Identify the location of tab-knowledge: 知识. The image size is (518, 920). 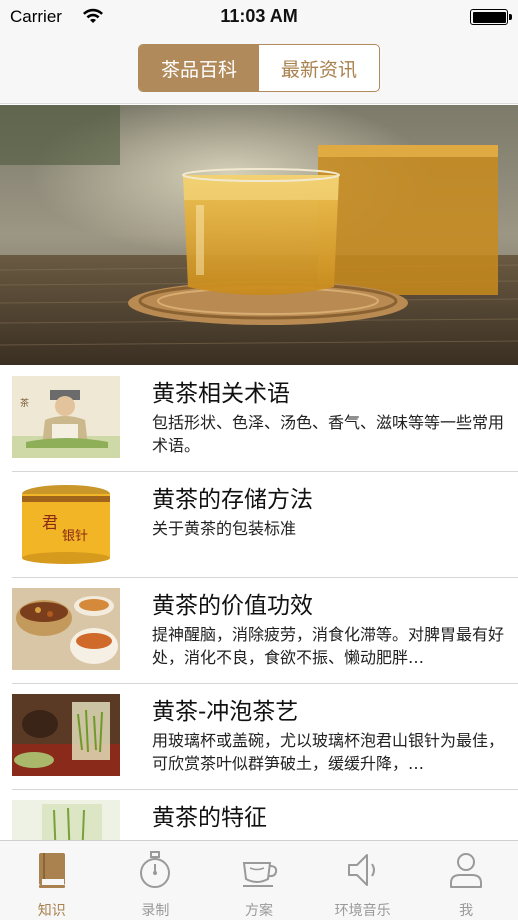
(52, 880).